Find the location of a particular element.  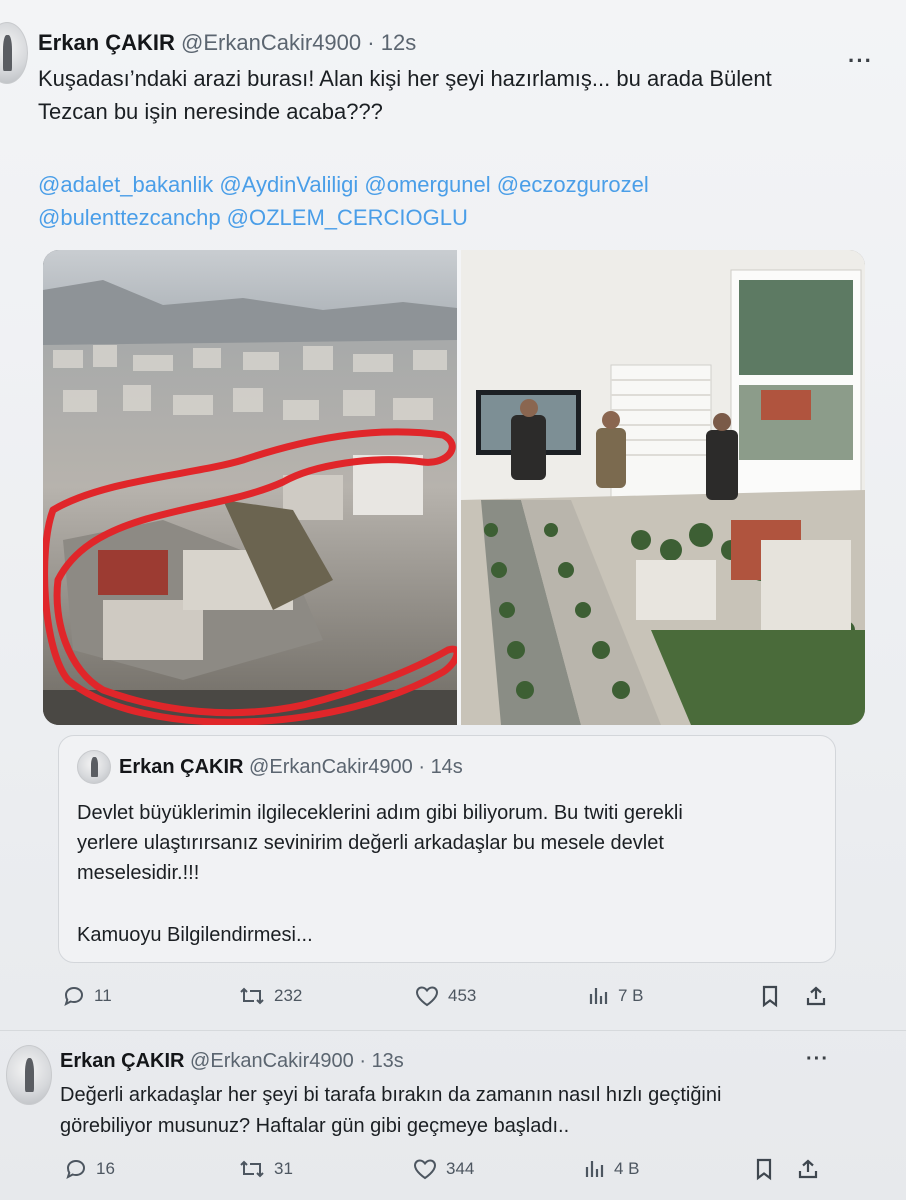

quote-time: 14s is located at coordinates (446, 767).